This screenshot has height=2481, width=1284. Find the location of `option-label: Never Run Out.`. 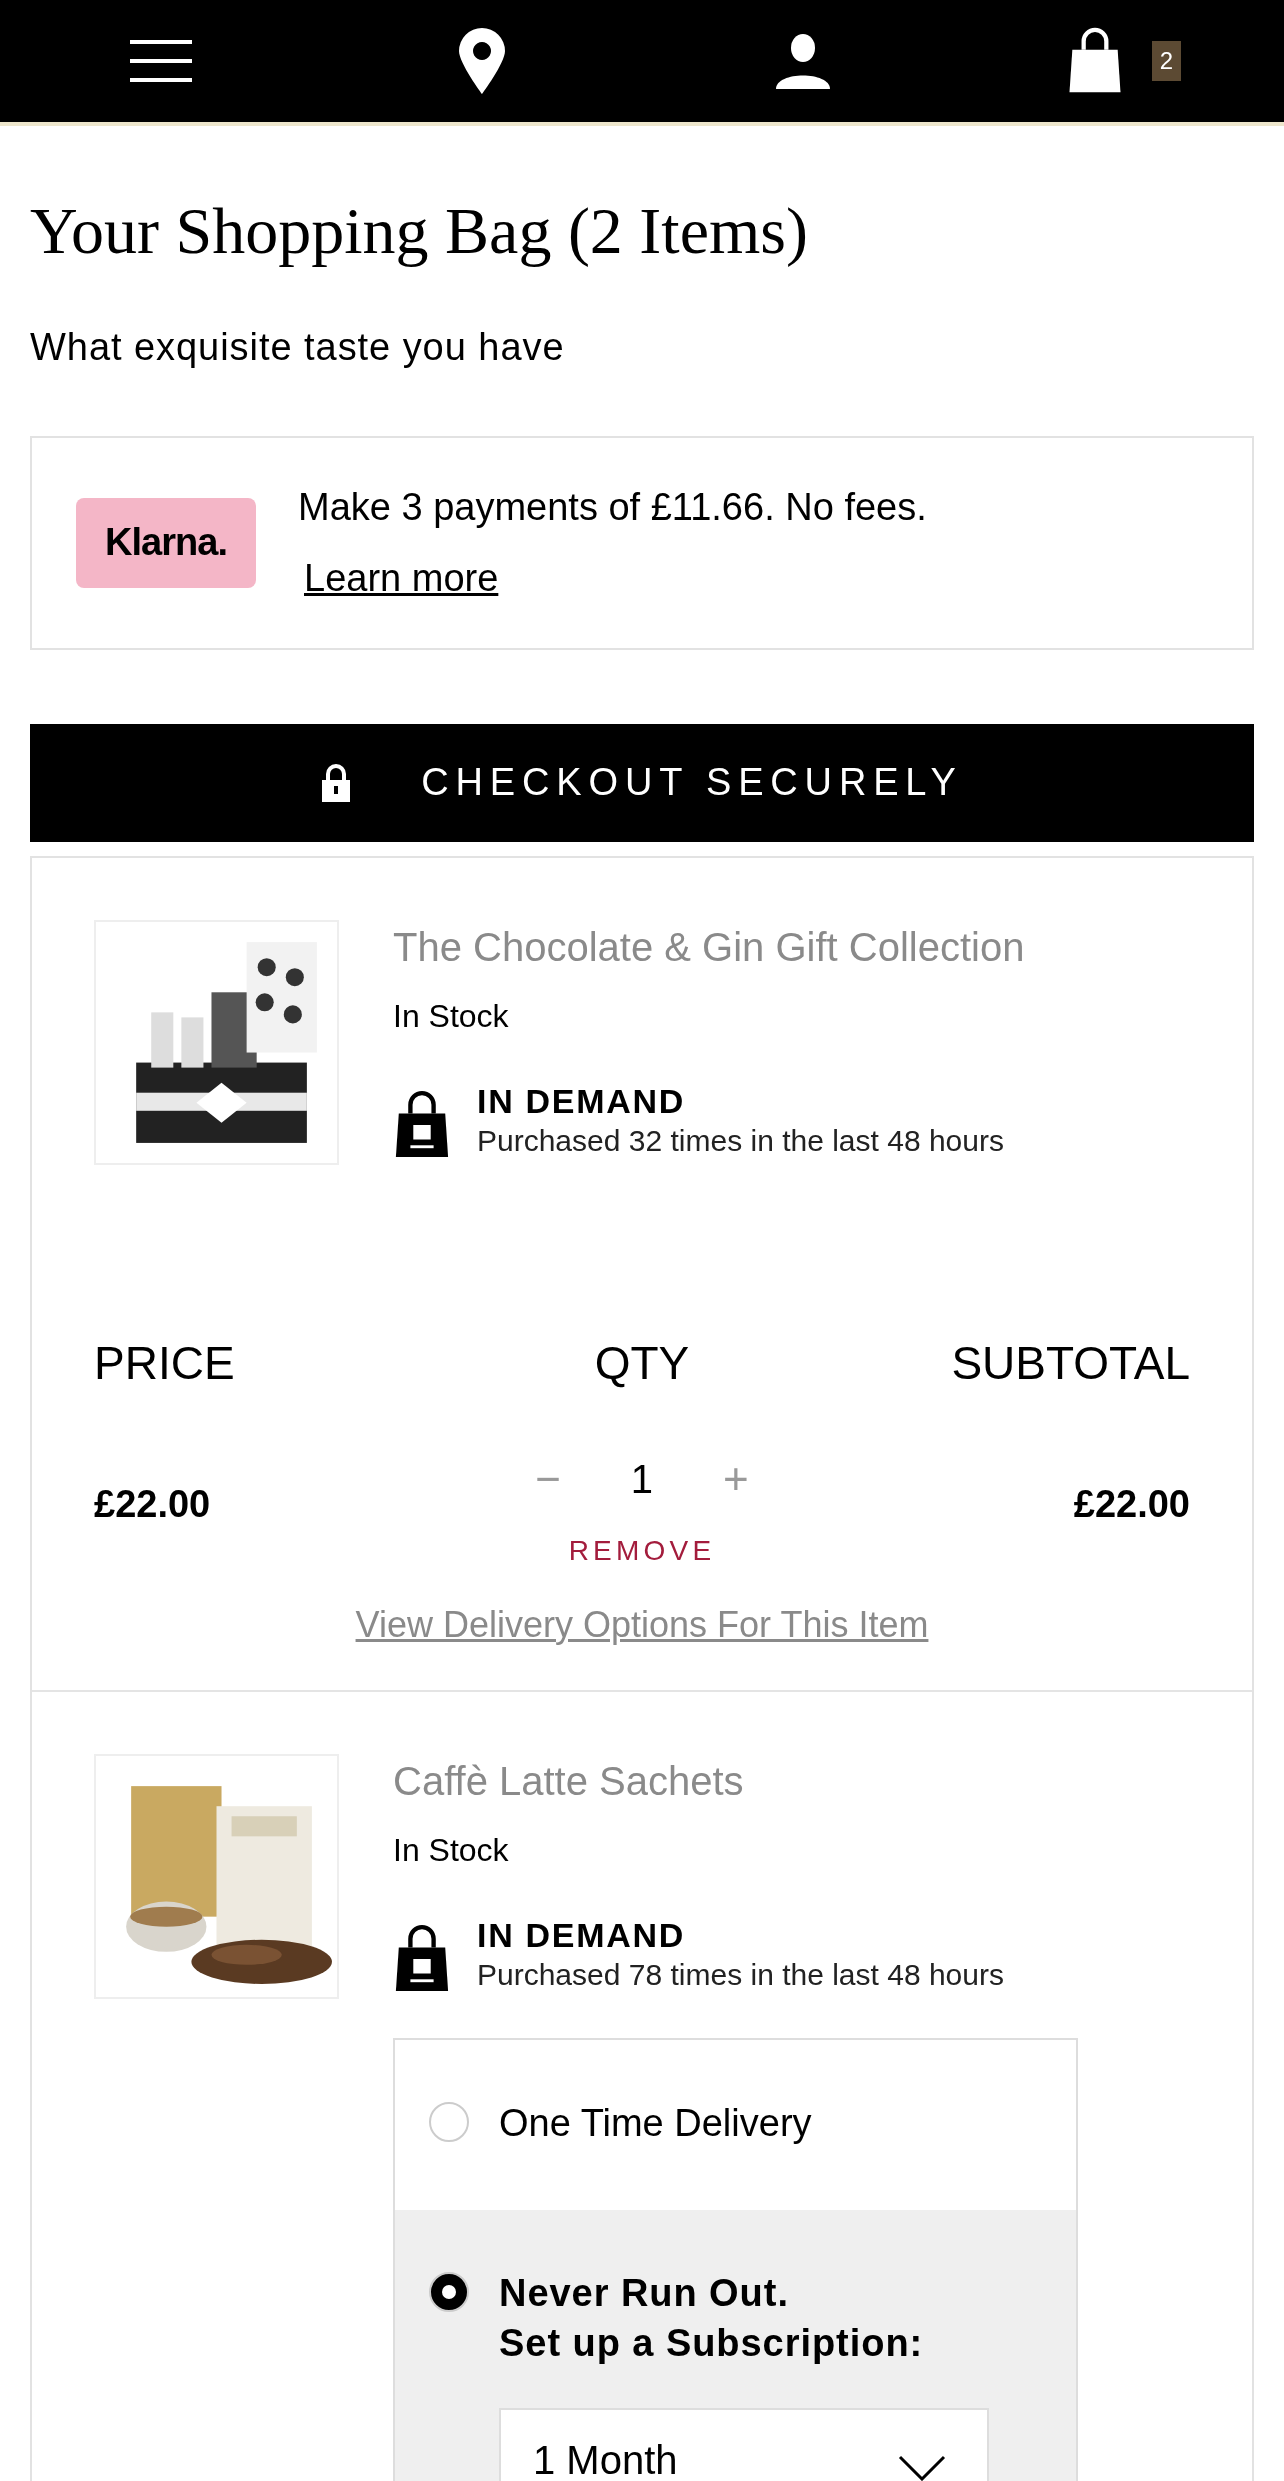

option-label: Never Run Out. is located at coordinates (744, 2292).